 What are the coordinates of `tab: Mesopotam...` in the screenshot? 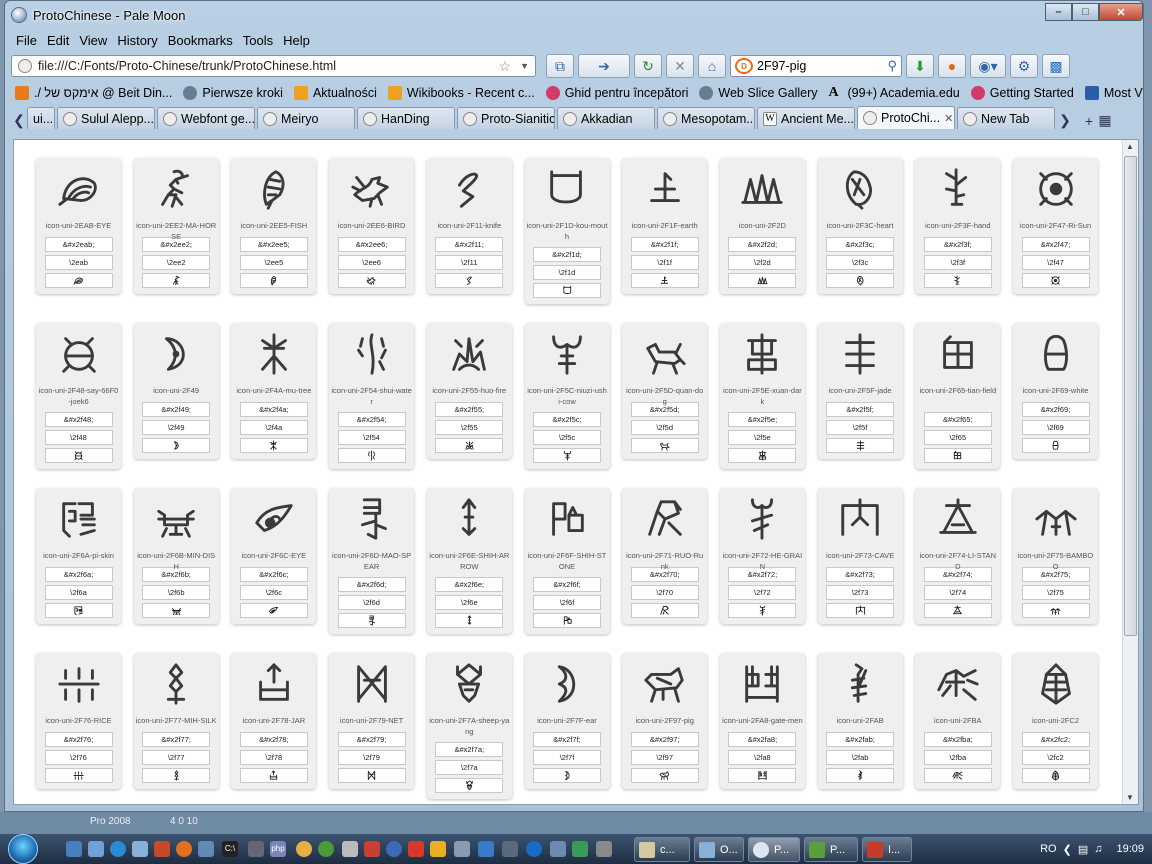 It's located at (706, 118).